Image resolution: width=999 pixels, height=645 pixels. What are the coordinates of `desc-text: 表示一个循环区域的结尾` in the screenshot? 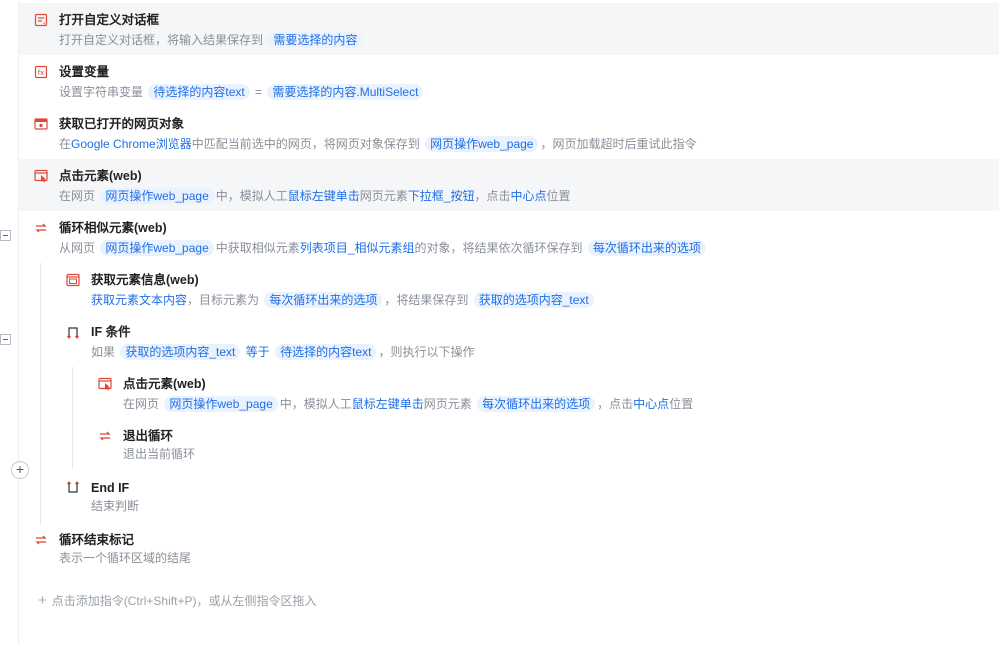 It's located at (125, 558).